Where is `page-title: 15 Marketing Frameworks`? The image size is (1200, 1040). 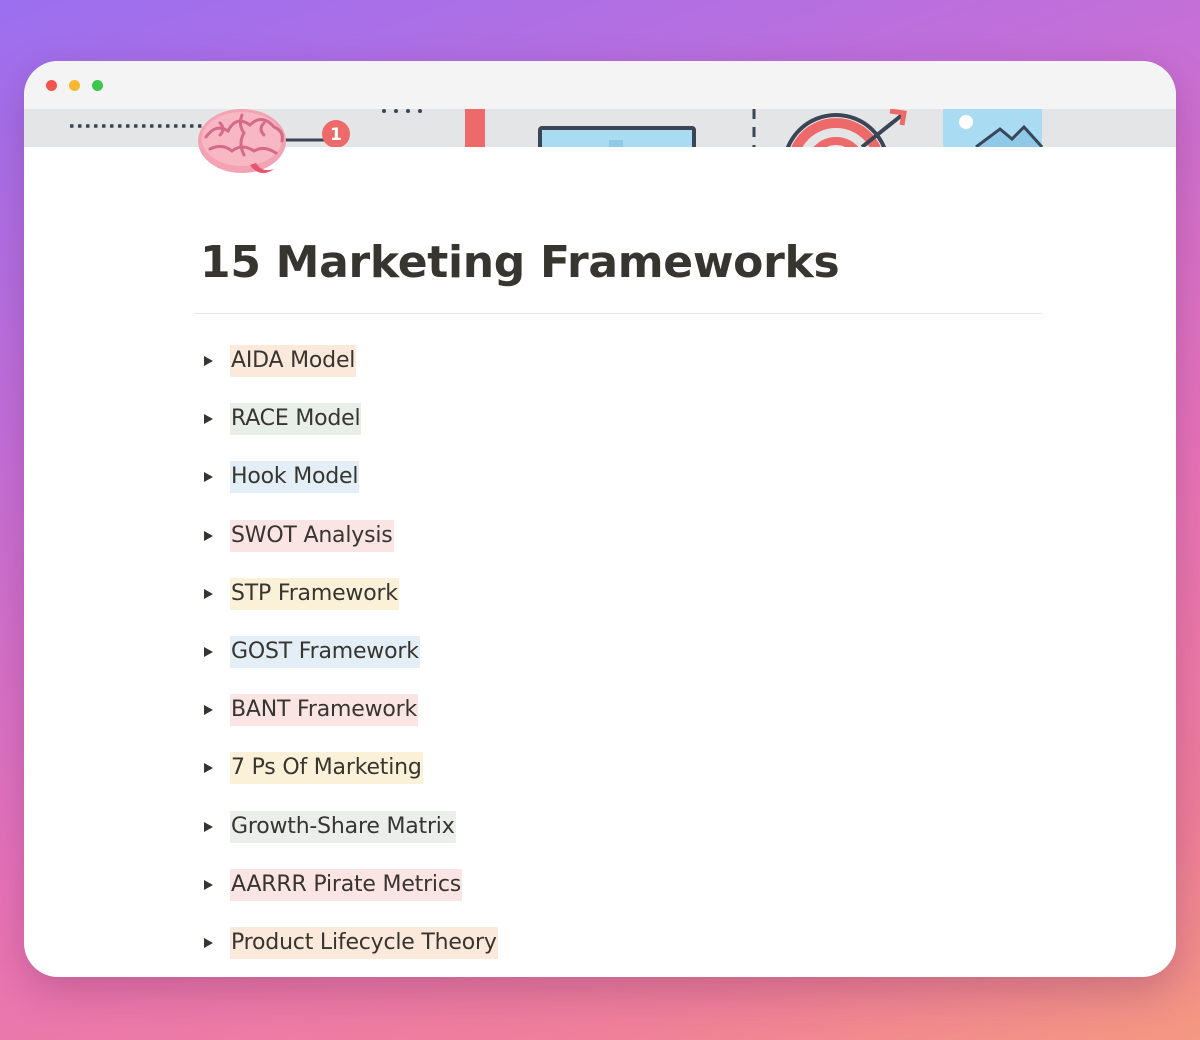 page-title: 15 Marketing Frameworks is located at coordinates (618, 263).